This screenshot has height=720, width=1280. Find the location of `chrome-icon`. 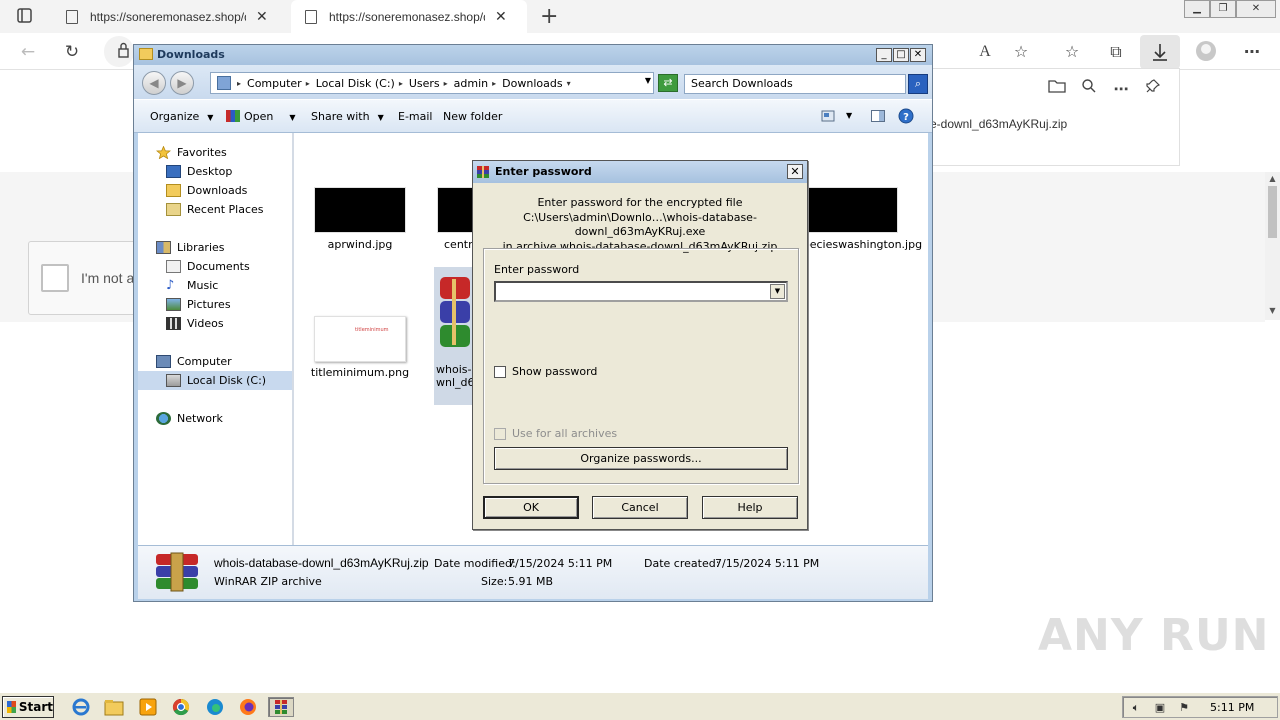

chrome-icon is located at coordinates (181, 707).